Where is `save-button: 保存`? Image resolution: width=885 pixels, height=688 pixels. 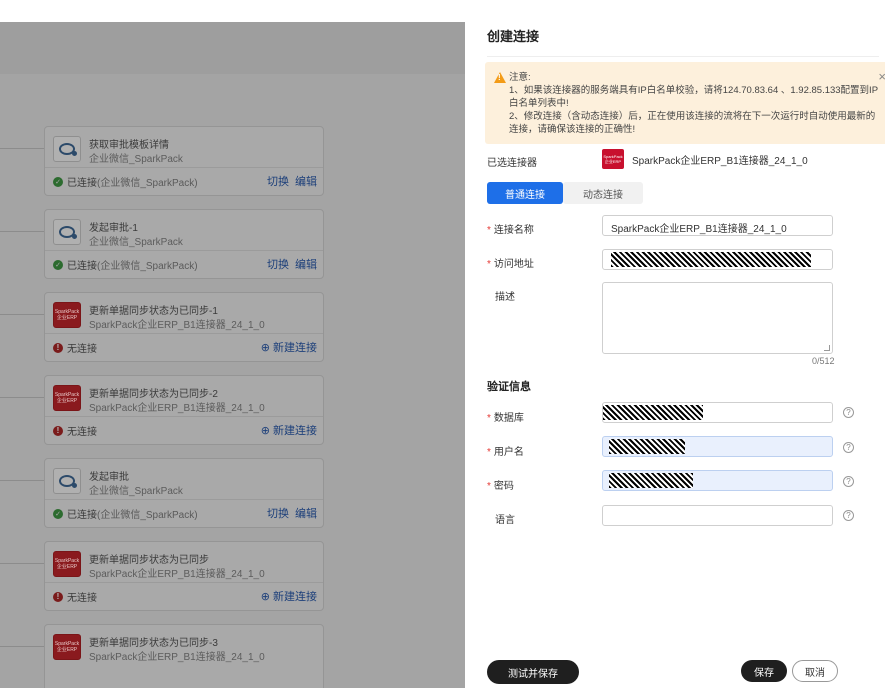 save-button: 保存 is located at coordinates (764, 671).